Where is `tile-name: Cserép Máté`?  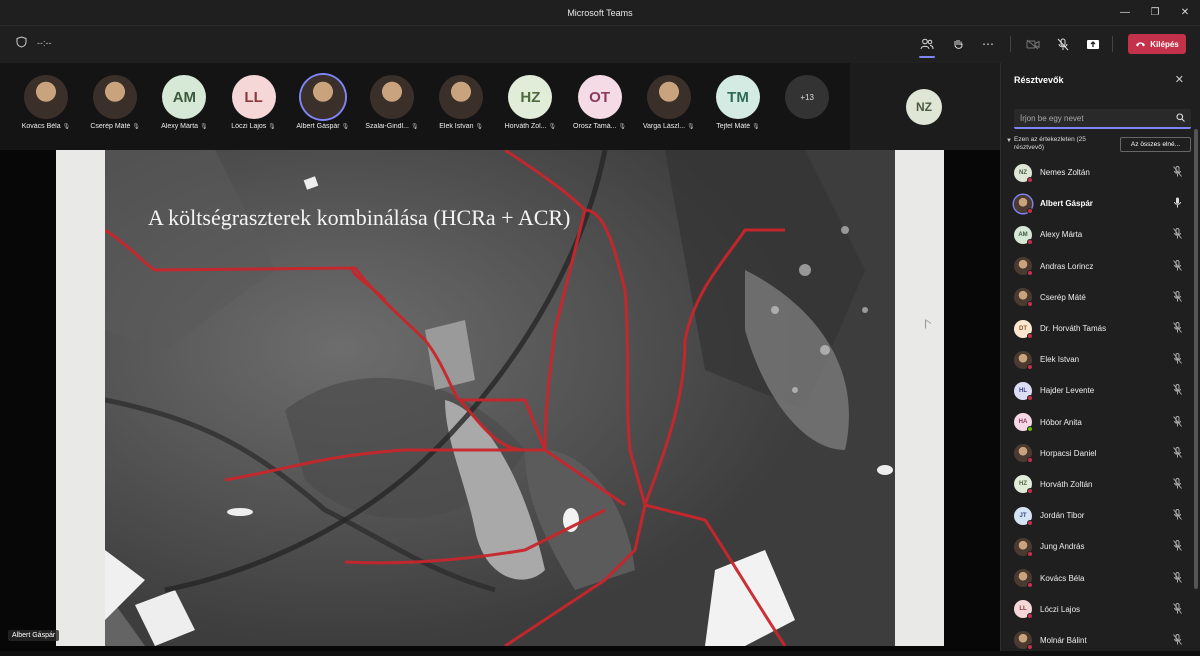 tile-name: Cserép Máté is located at coordinates (110, 126).